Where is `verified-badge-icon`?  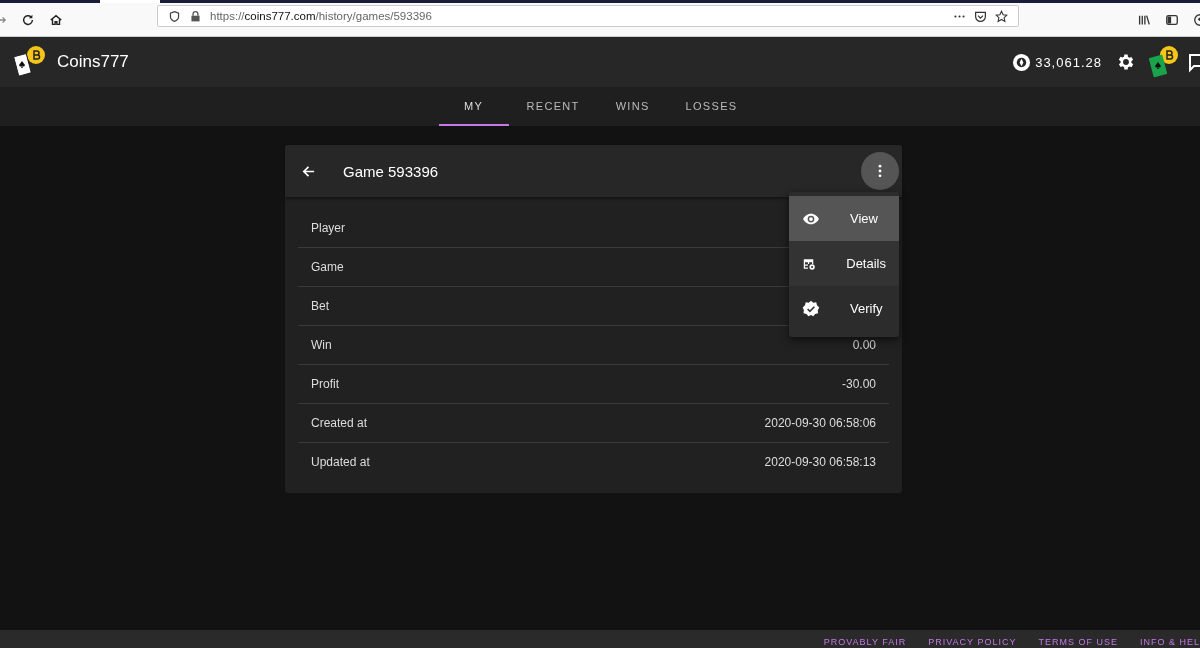
verified-badge-icon is located at coordinates (811, 308).